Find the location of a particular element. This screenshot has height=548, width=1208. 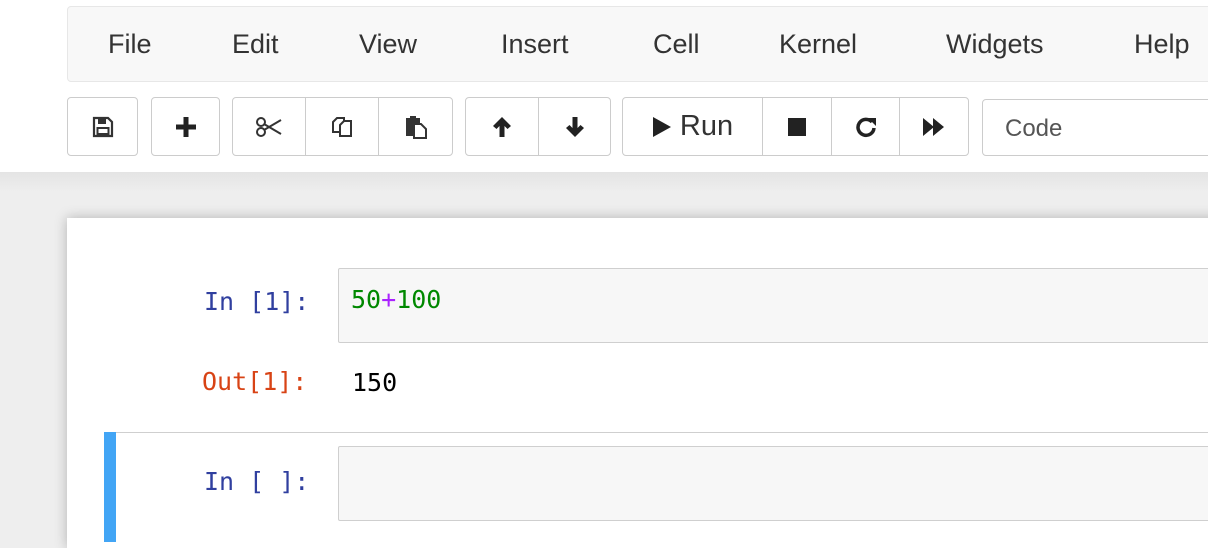

copy-icon is located at coordinates (342, 127).